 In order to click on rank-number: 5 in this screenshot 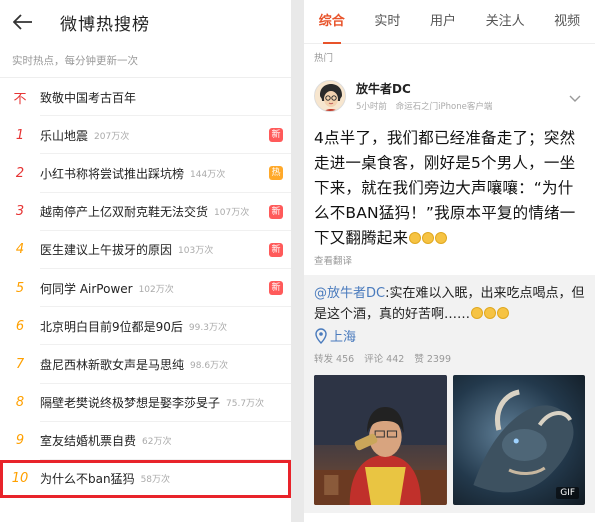, I will do `click(20, 288)`.